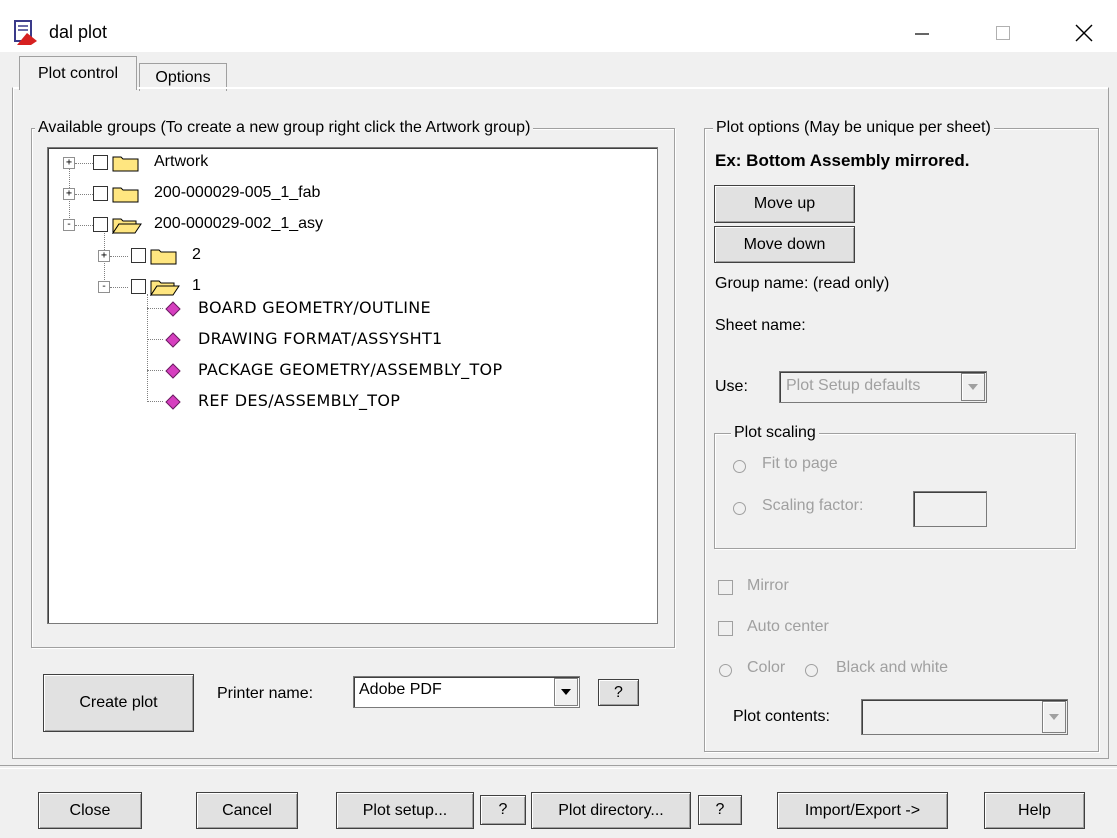 The width and height of the screenshot is (1117, 838). What do you see at coordinates (892, 667) in the screenshot?
I see `black-and-white-label: Black and white` at bounding box center [892, 667].